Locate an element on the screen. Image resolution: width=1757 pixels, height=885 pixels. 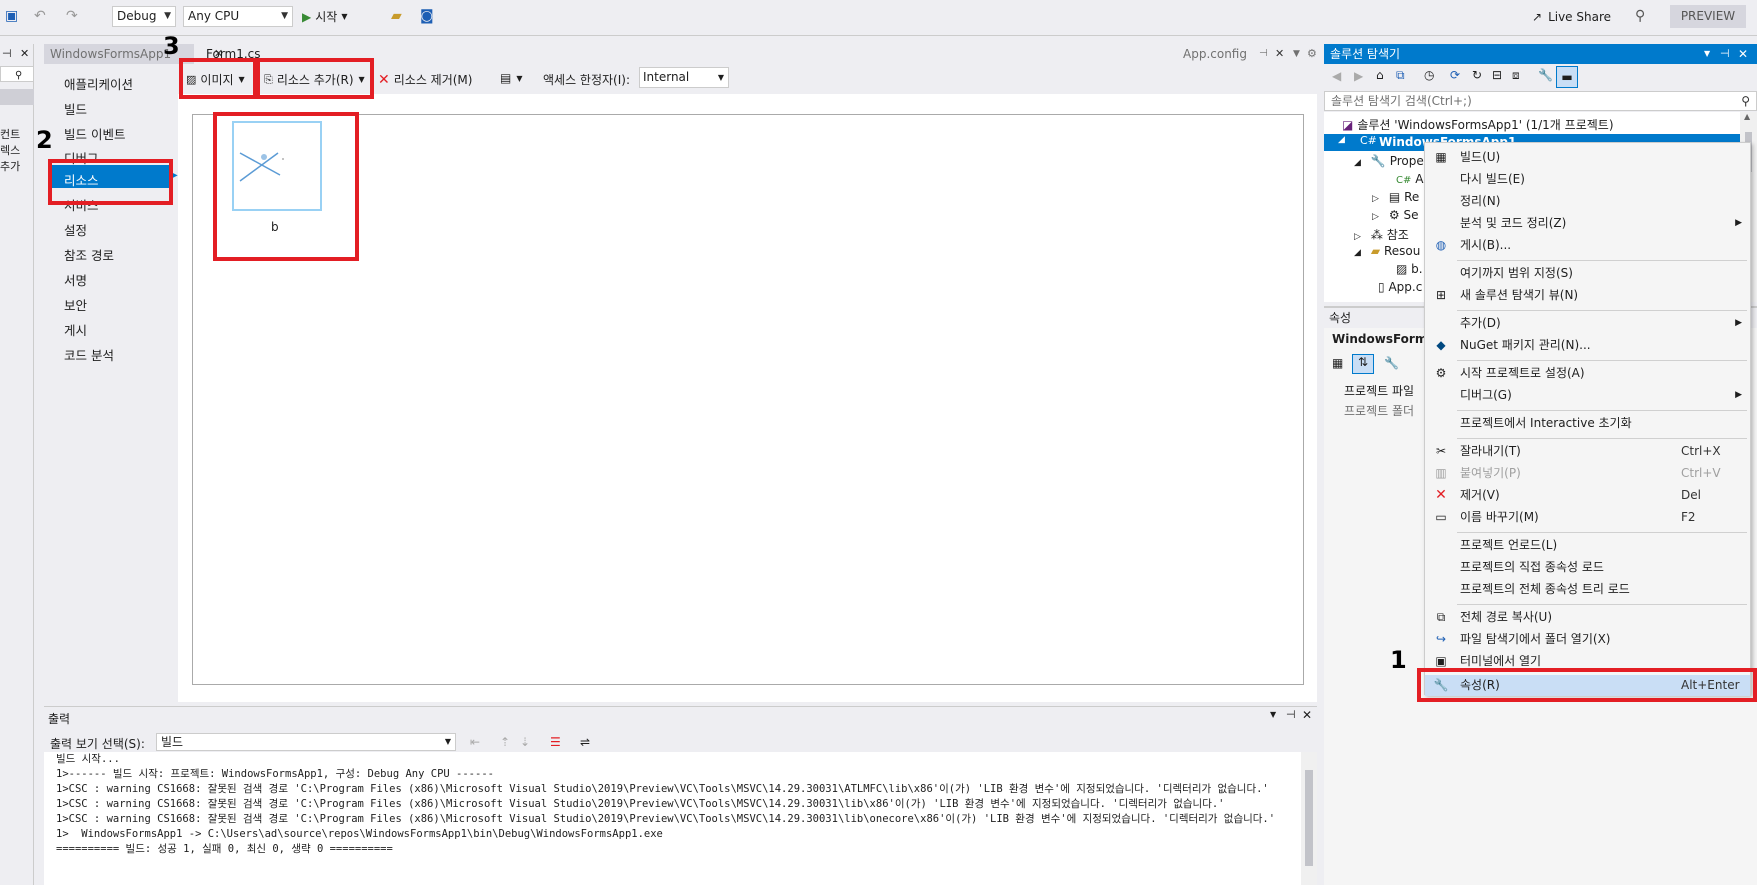
menu-item-analyze: 분석 및 코드 정리(Z) ▶ is located at coordinates (1587, 223).